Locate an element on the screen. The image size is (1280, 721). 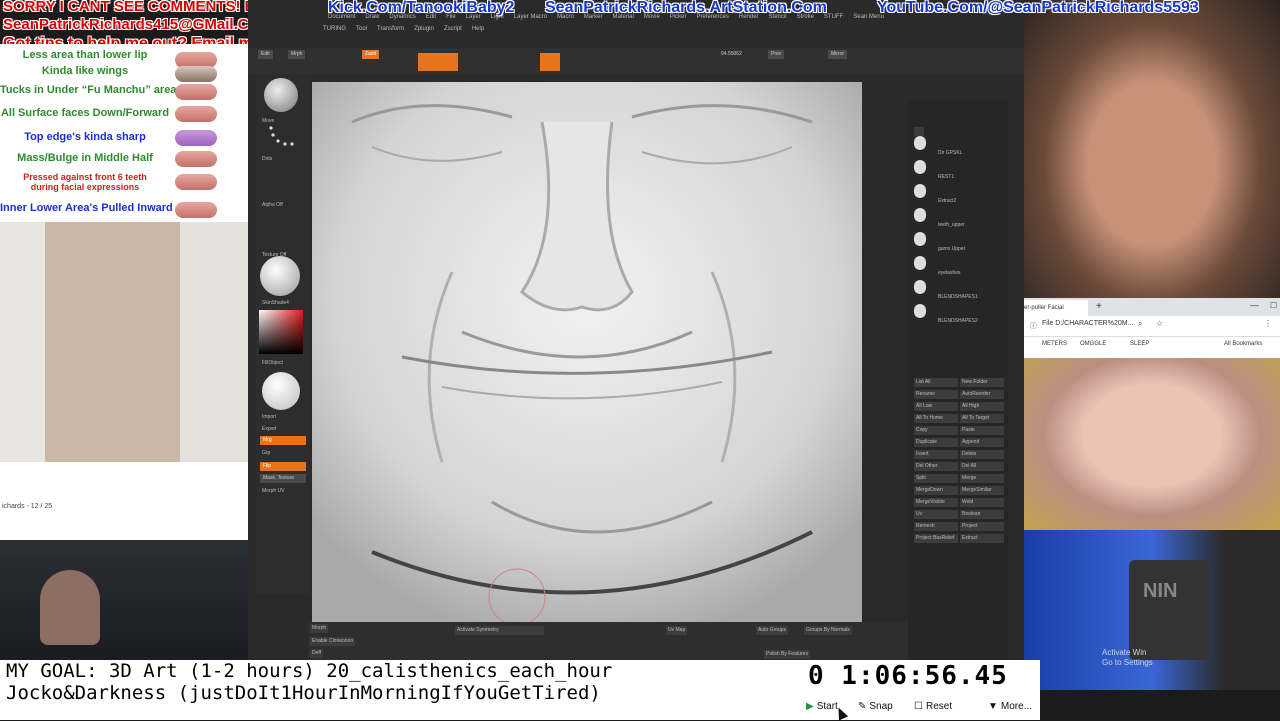
lip-note: Tucks in Under “Fu Manchu” area is located at coordinates (88, 90).